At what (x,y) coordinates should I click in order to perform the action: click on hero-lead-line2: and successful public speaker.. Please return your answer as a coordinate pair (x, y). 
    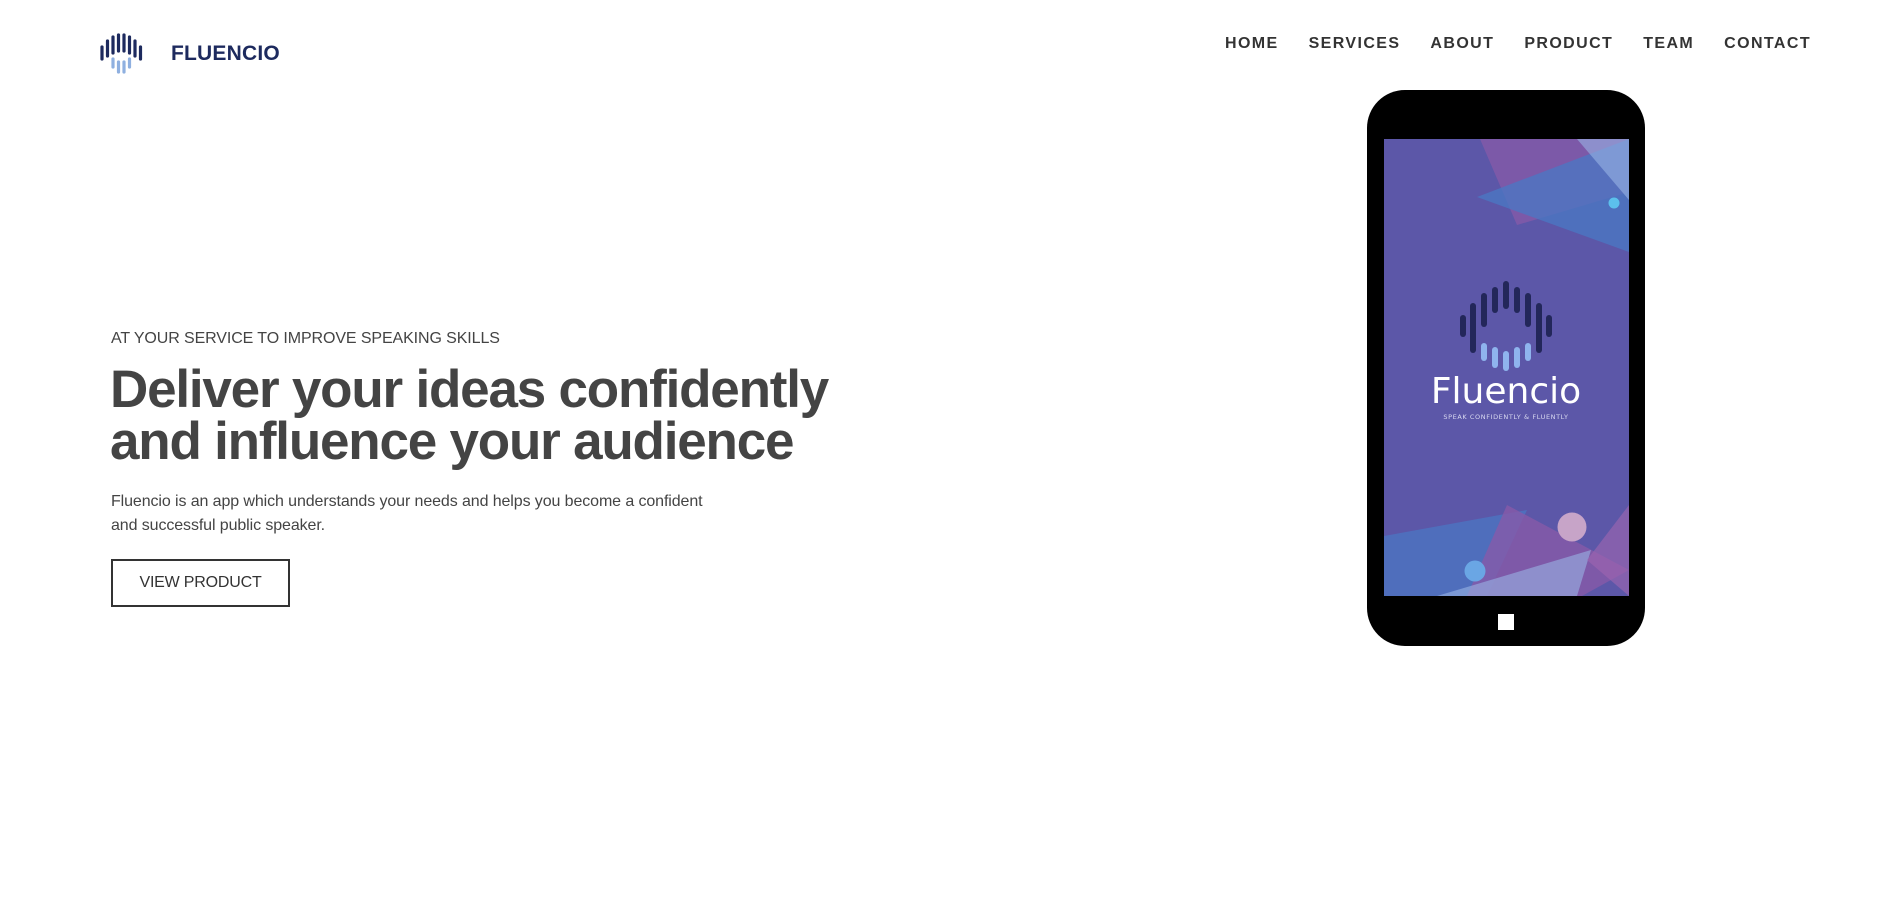
    Looking at the image, I should click on (218, 525).